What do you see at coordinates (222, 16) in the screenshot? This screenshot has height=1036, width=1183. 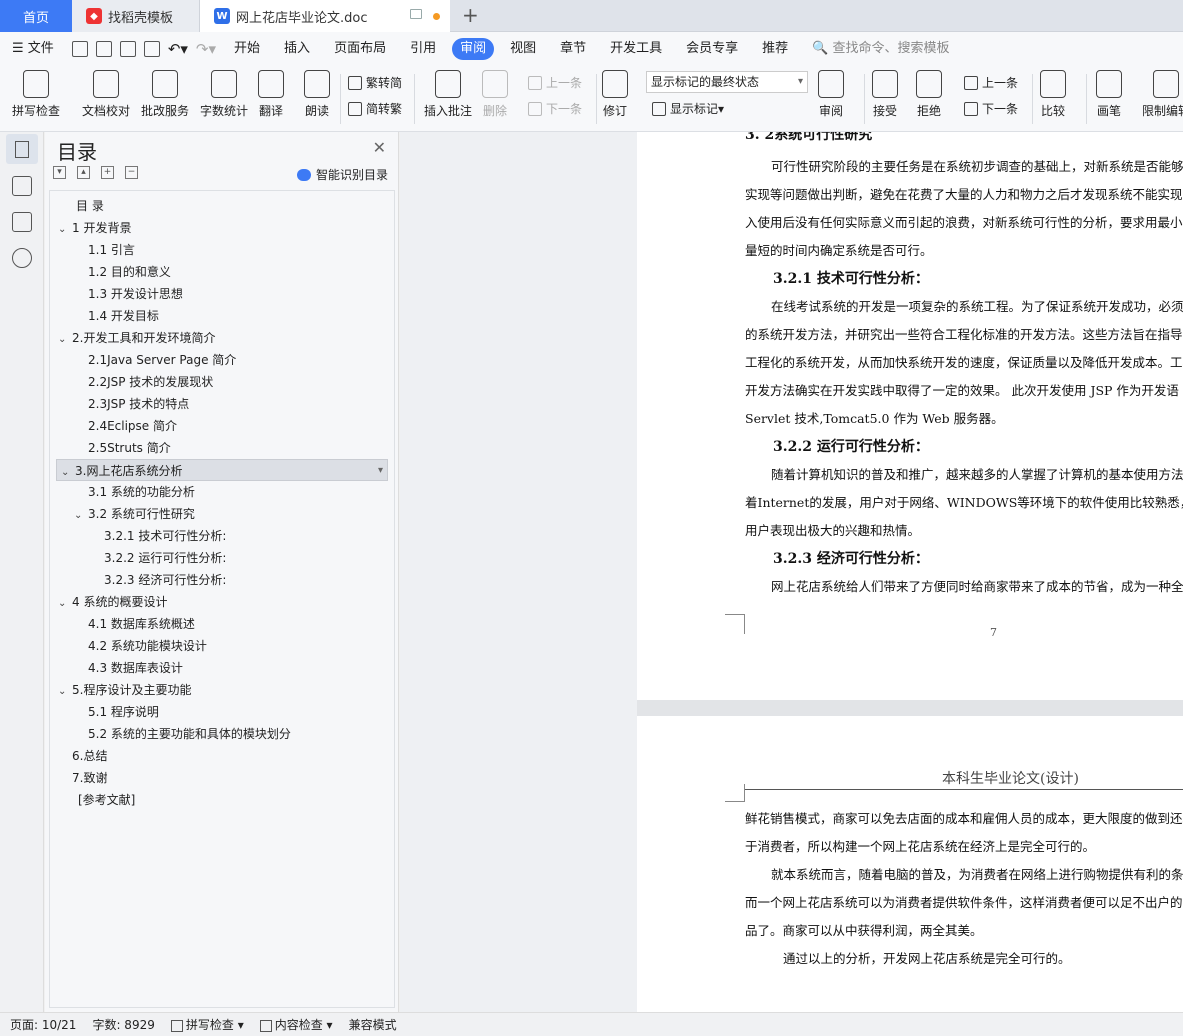 I see `wps-writer-icon: W` at bounding box center [222, 16].